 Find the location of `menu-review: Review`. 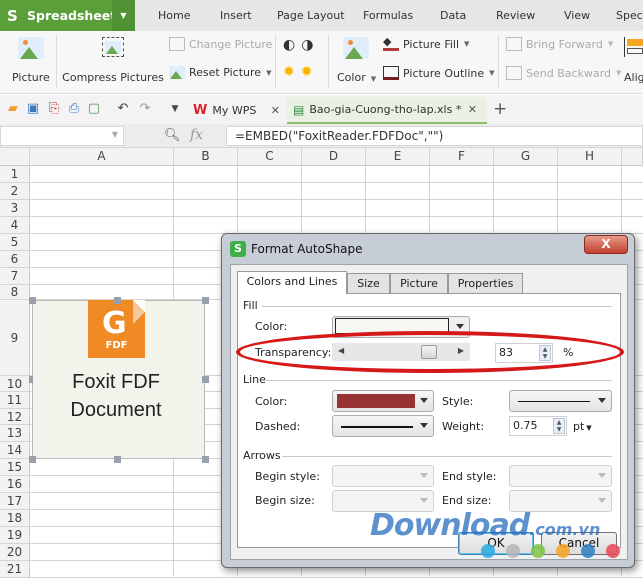

menu-review: Review is located at coordinates (515, 15).